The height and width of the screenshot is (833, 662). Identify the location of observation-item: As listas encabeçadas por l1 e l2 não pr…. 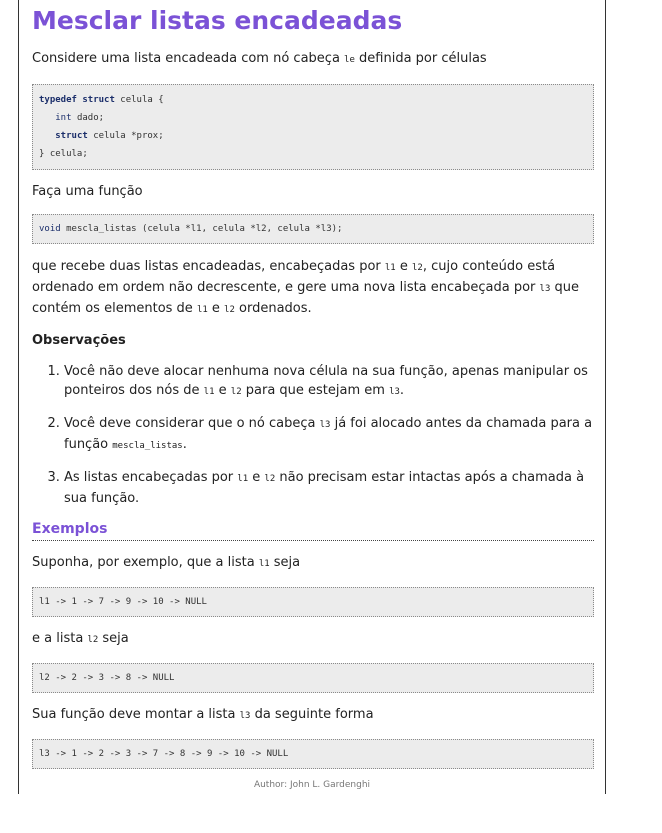
(329, 488).